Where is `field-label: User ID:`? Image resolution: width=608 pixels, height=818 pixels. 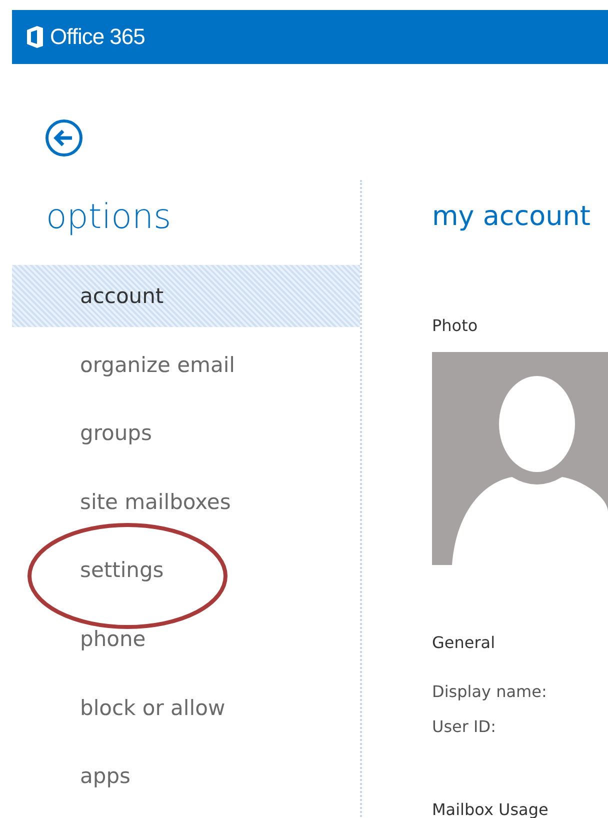
field-label: User ID: is located at coordinates (464, 727).